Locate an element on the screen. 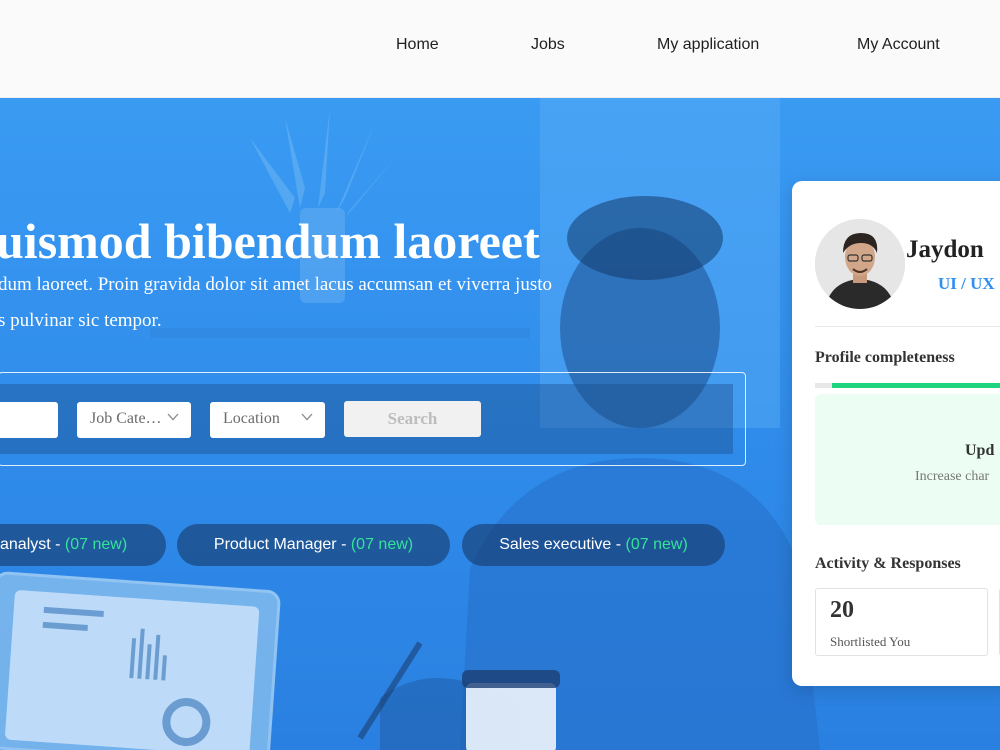  stat-value: 20 is located at coordinates (842, 610).